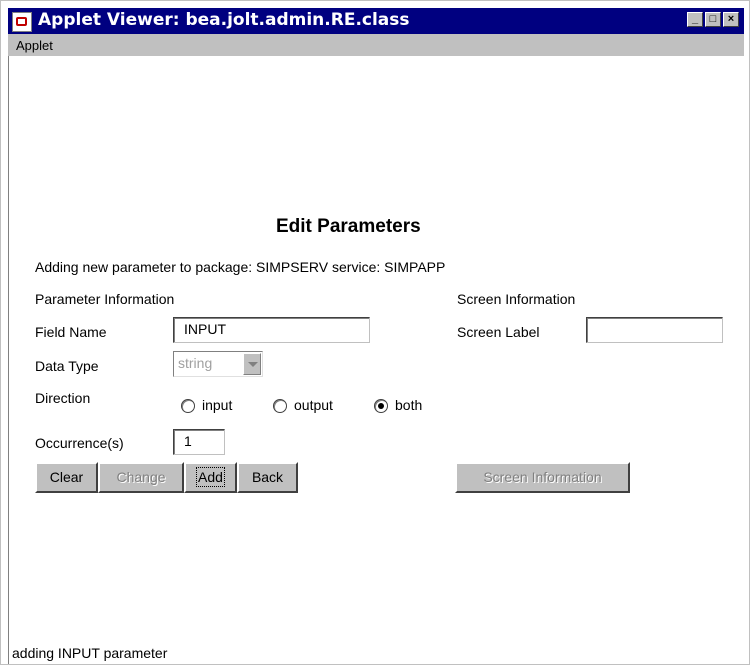  I want to click on direction-output-radio, so click(280, 406).